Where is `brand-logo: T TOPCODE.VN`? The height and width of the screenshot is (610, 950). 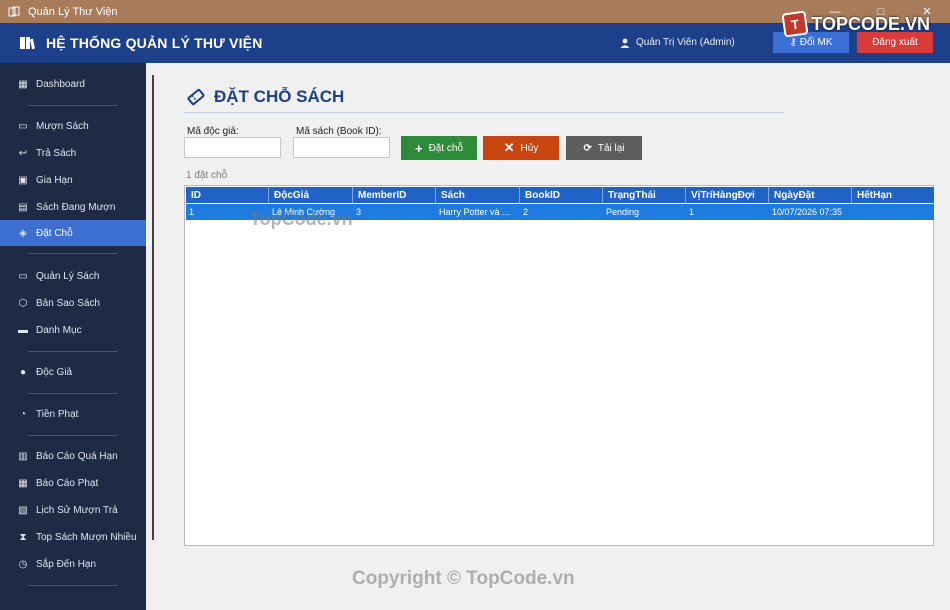 brand-logo: T TOPCODE.VN is located at coordinates (855, 24).